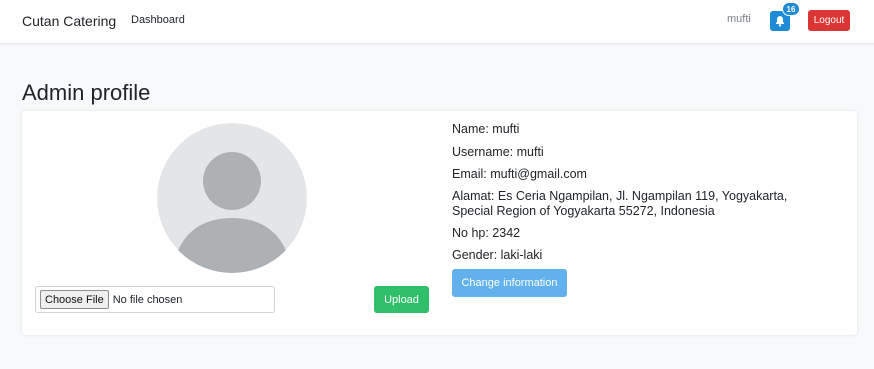  Describe the element at coordinates (147, 299) in the screenshot. I see `file-status-text: No file chosen` at that location.